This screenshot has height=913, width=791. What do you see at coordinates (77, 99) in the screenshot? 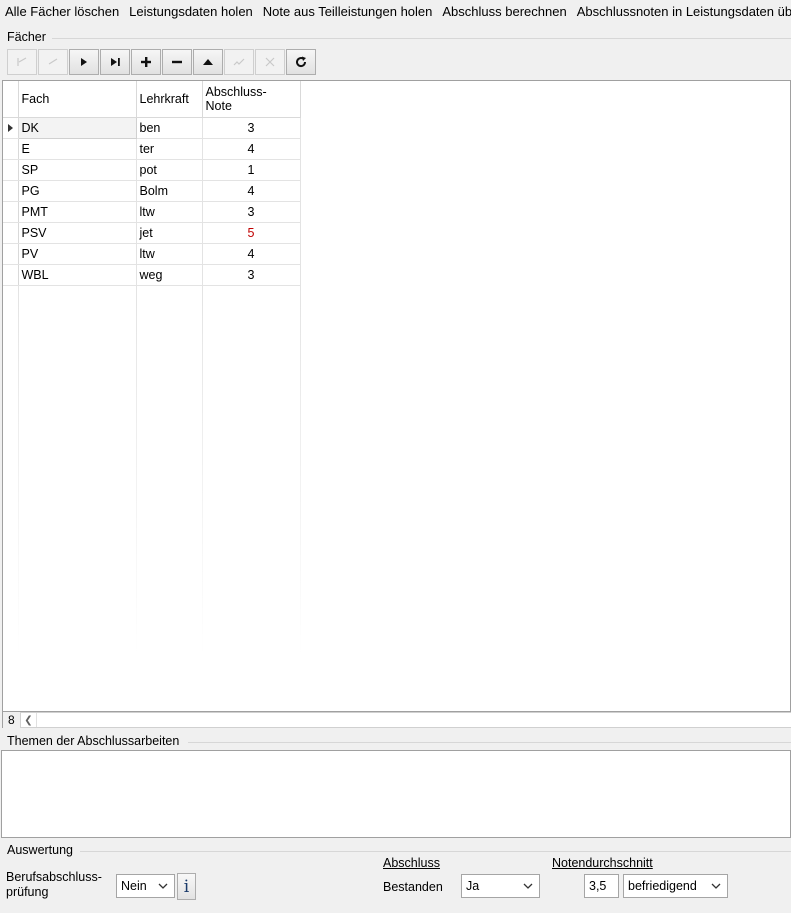
I see `column-header-fach: Fach` at bounding box center [77, 99].